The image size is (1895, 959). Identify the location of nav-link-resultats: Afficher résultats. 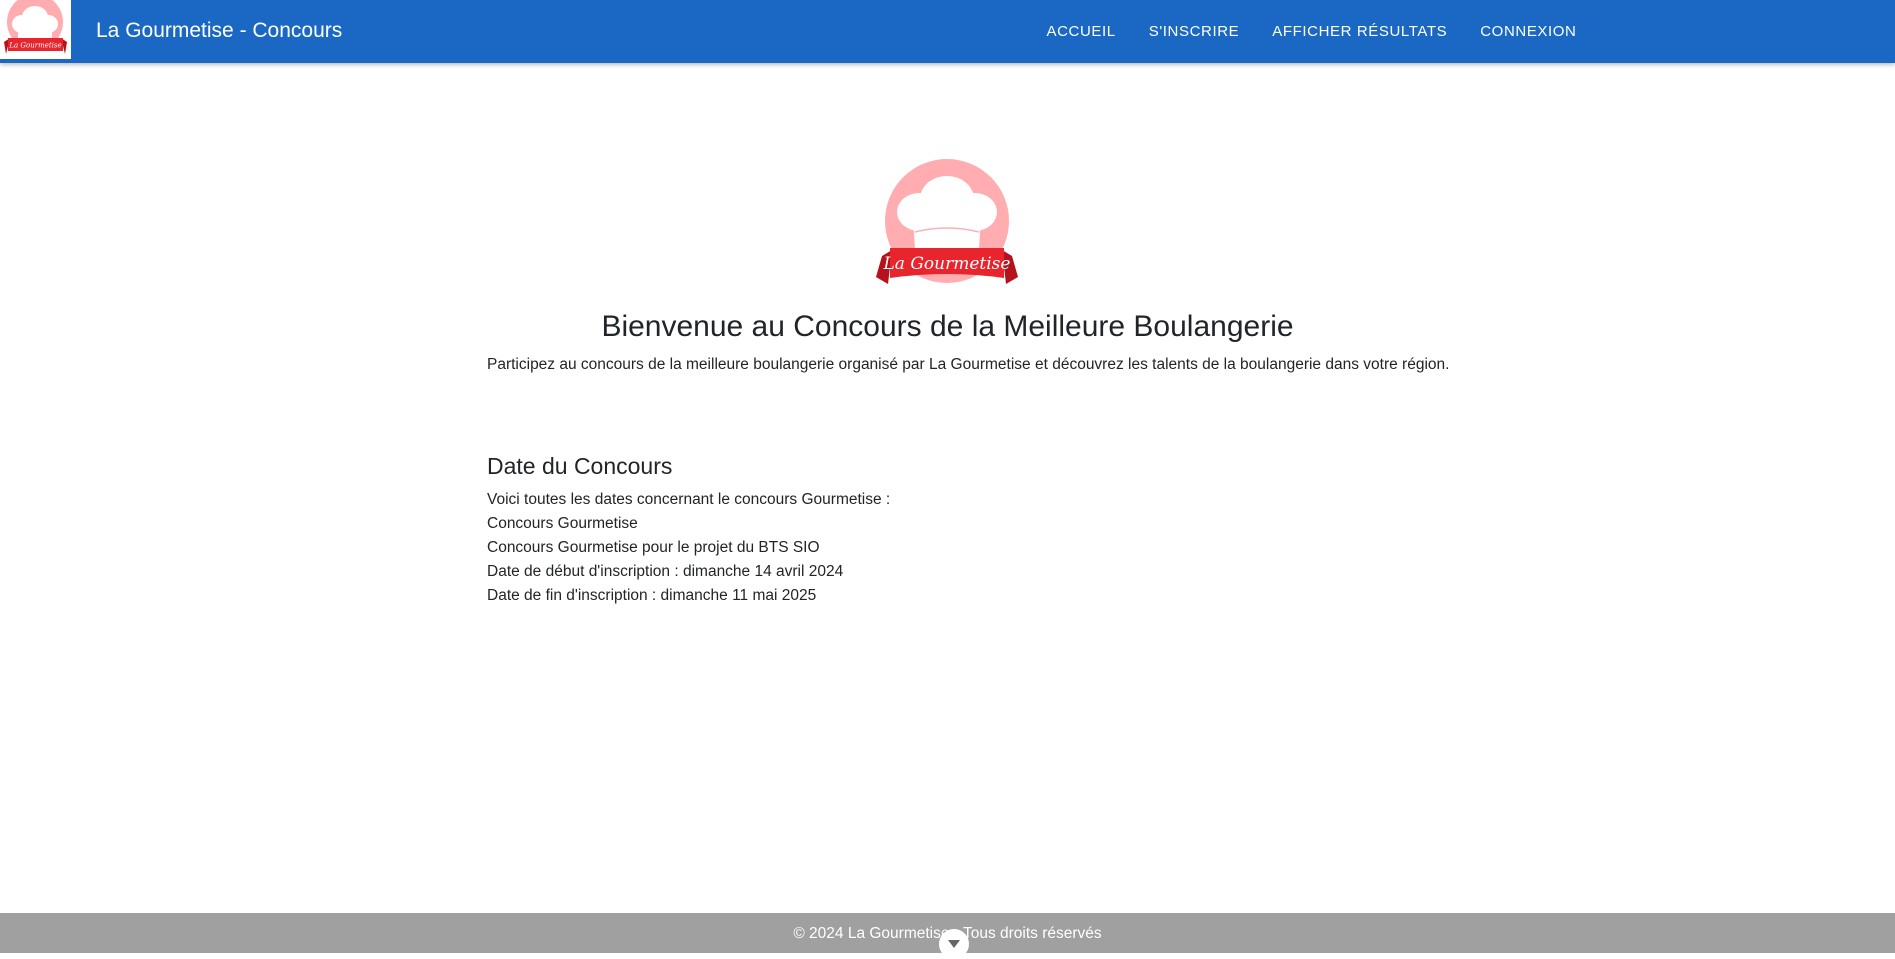
(1360, 31).